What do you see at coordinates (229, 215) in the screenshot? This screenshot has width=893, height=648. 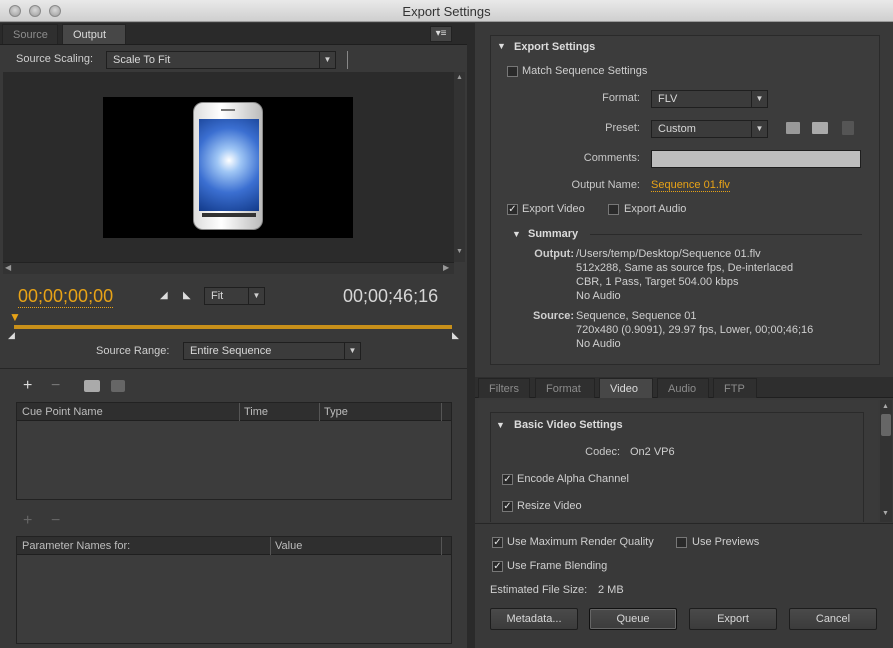 I see `phone-buttons` at bounding box center [229, 215].